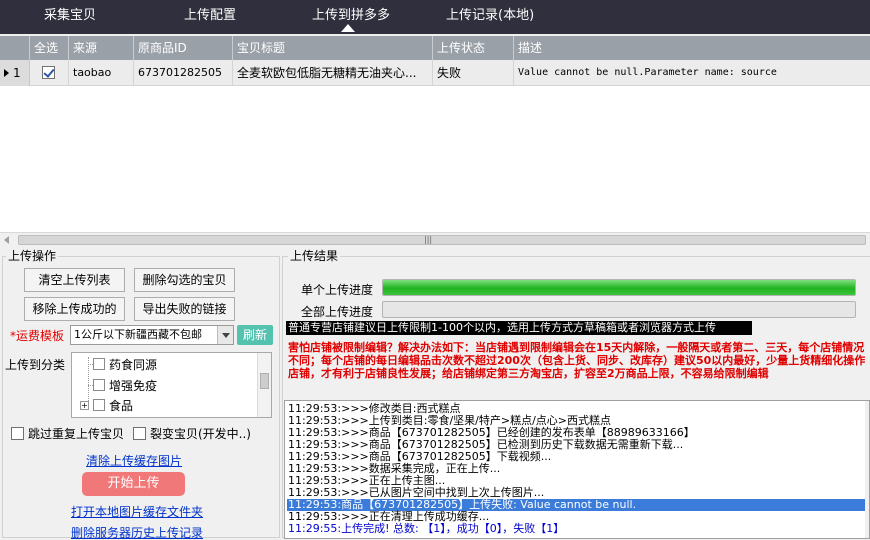  Describe the element at coordinates (6, 240) in the screenshot. I see `scroll-left-arrow-icon` at that location.